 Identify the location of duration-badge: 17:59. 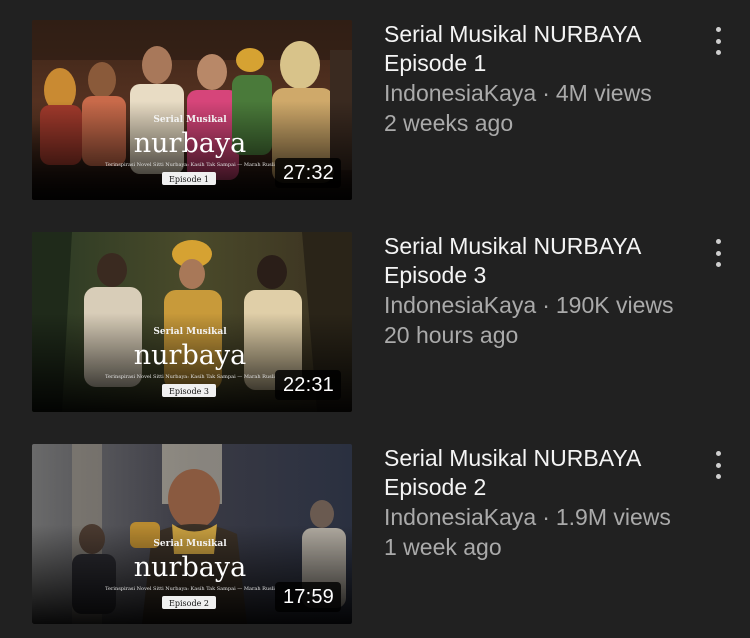
(307, 597).